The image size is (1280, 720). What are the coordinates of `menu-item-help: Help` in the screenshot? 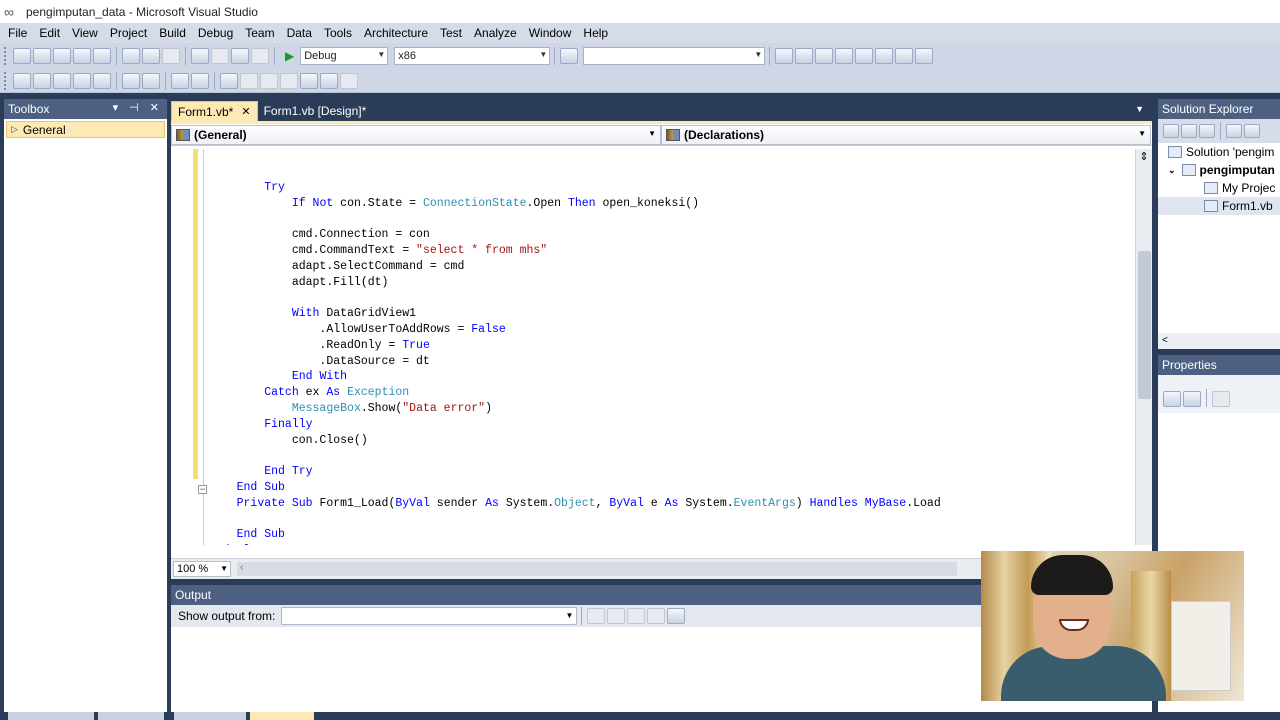 It's located at (595, 33).